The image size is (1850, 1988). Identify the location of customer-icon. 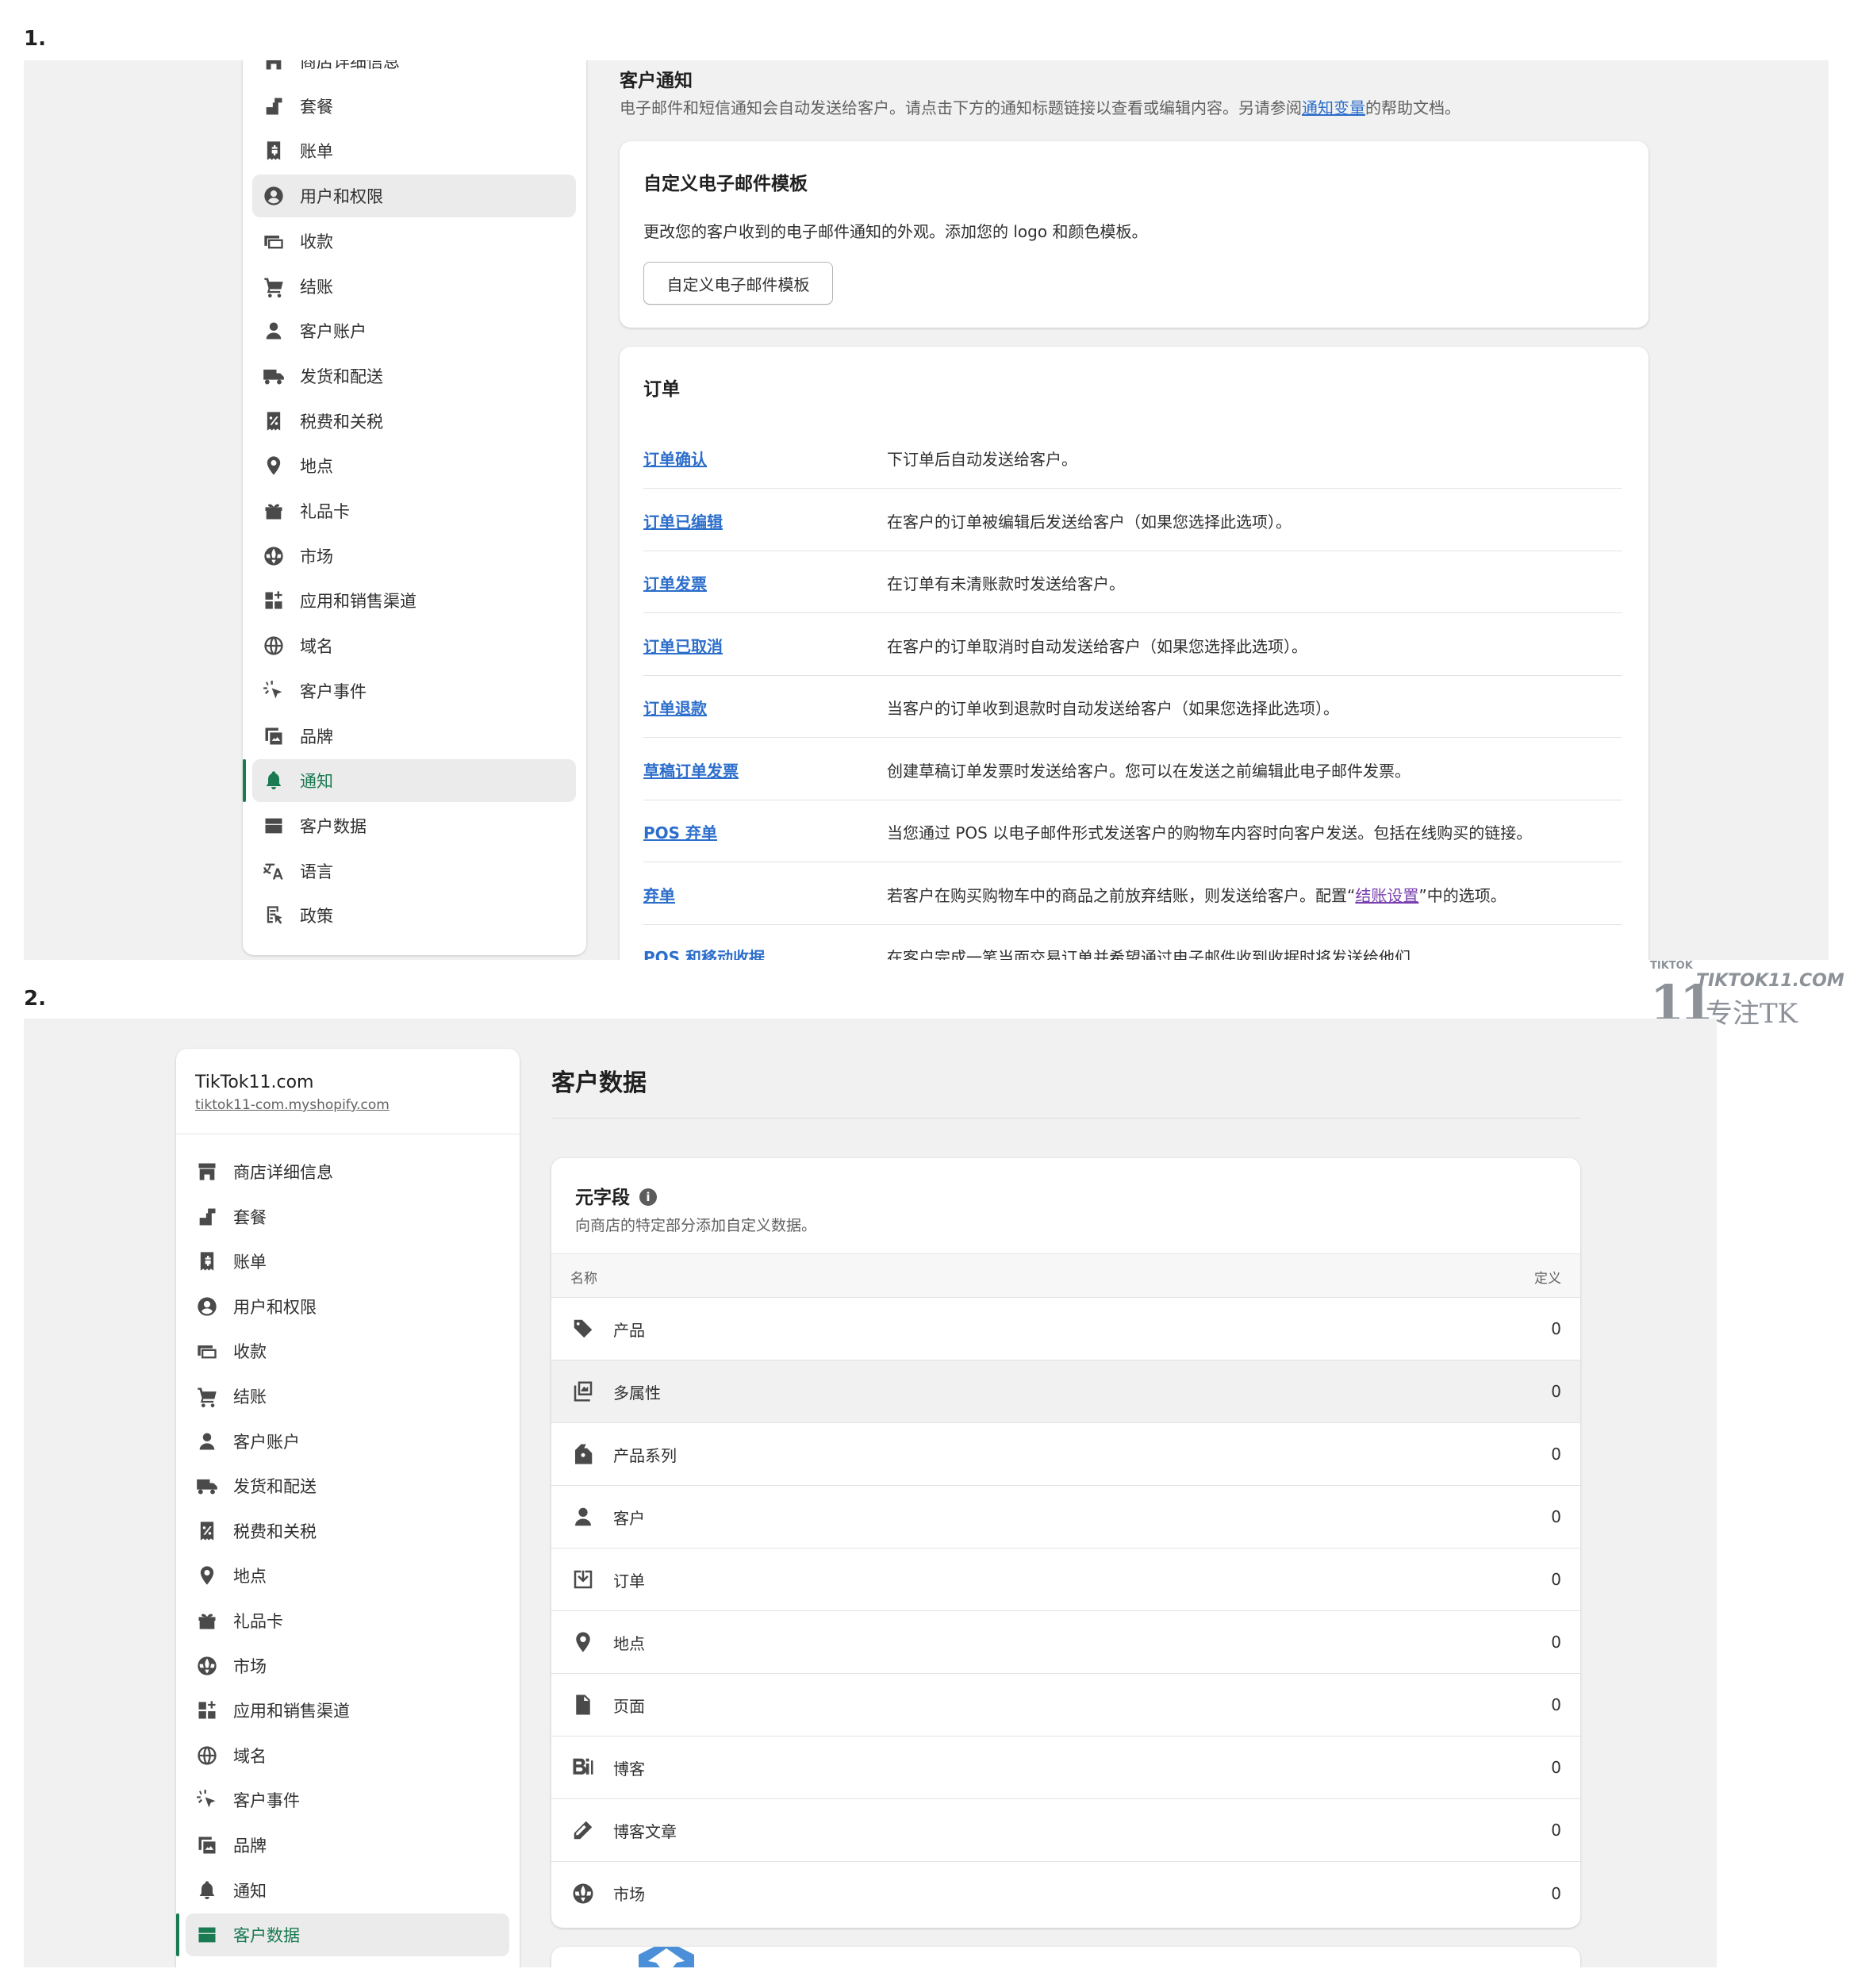
(583, 1517).